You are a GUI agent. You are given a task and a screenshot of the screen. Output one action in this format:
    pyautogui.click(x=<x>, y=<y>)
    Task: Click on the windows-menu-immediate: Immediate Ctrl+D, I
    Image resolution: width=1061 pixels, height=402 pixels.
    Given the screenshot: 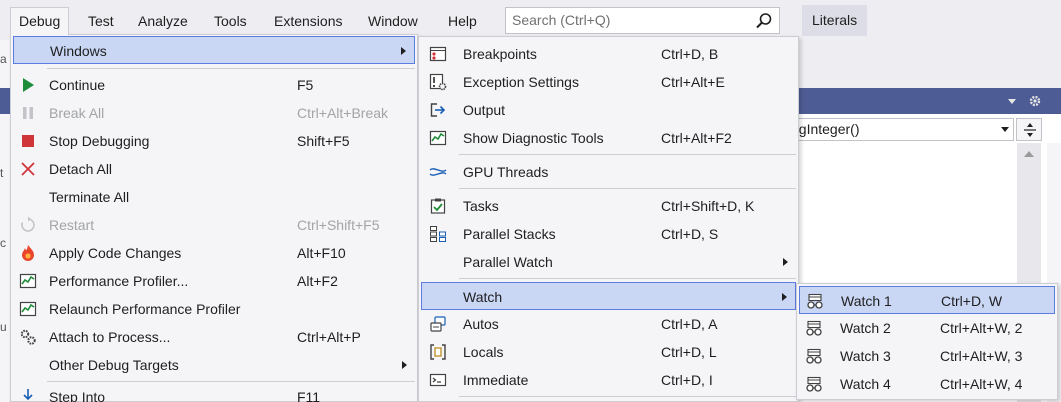 What is the action you would take?
    pyautogui.click(x=608, y=380)
    